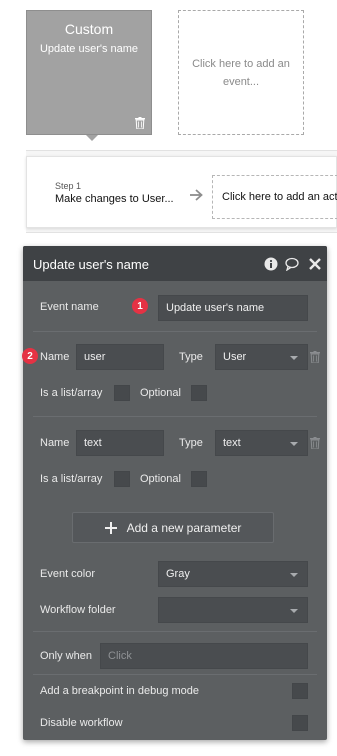 The width and height of the screenshot is (337, 756). I want to click on add-parameter-label: Add a new parameter, so click(184, 527).